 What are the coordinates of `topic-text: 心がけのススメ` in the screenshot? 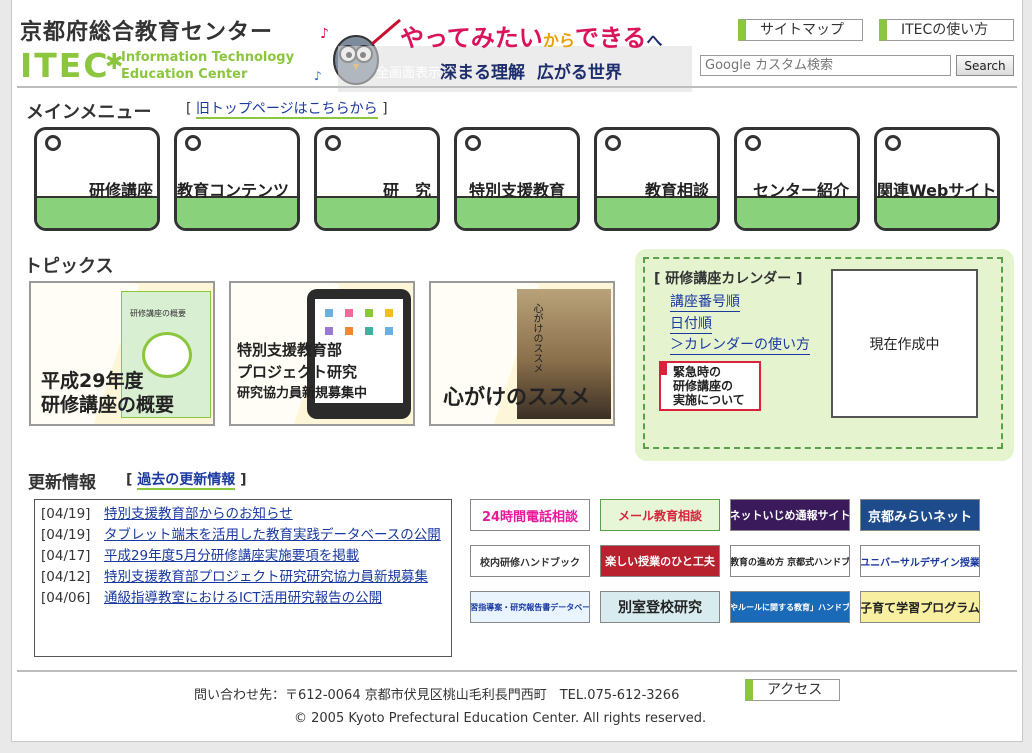 It's located at (516, 397).